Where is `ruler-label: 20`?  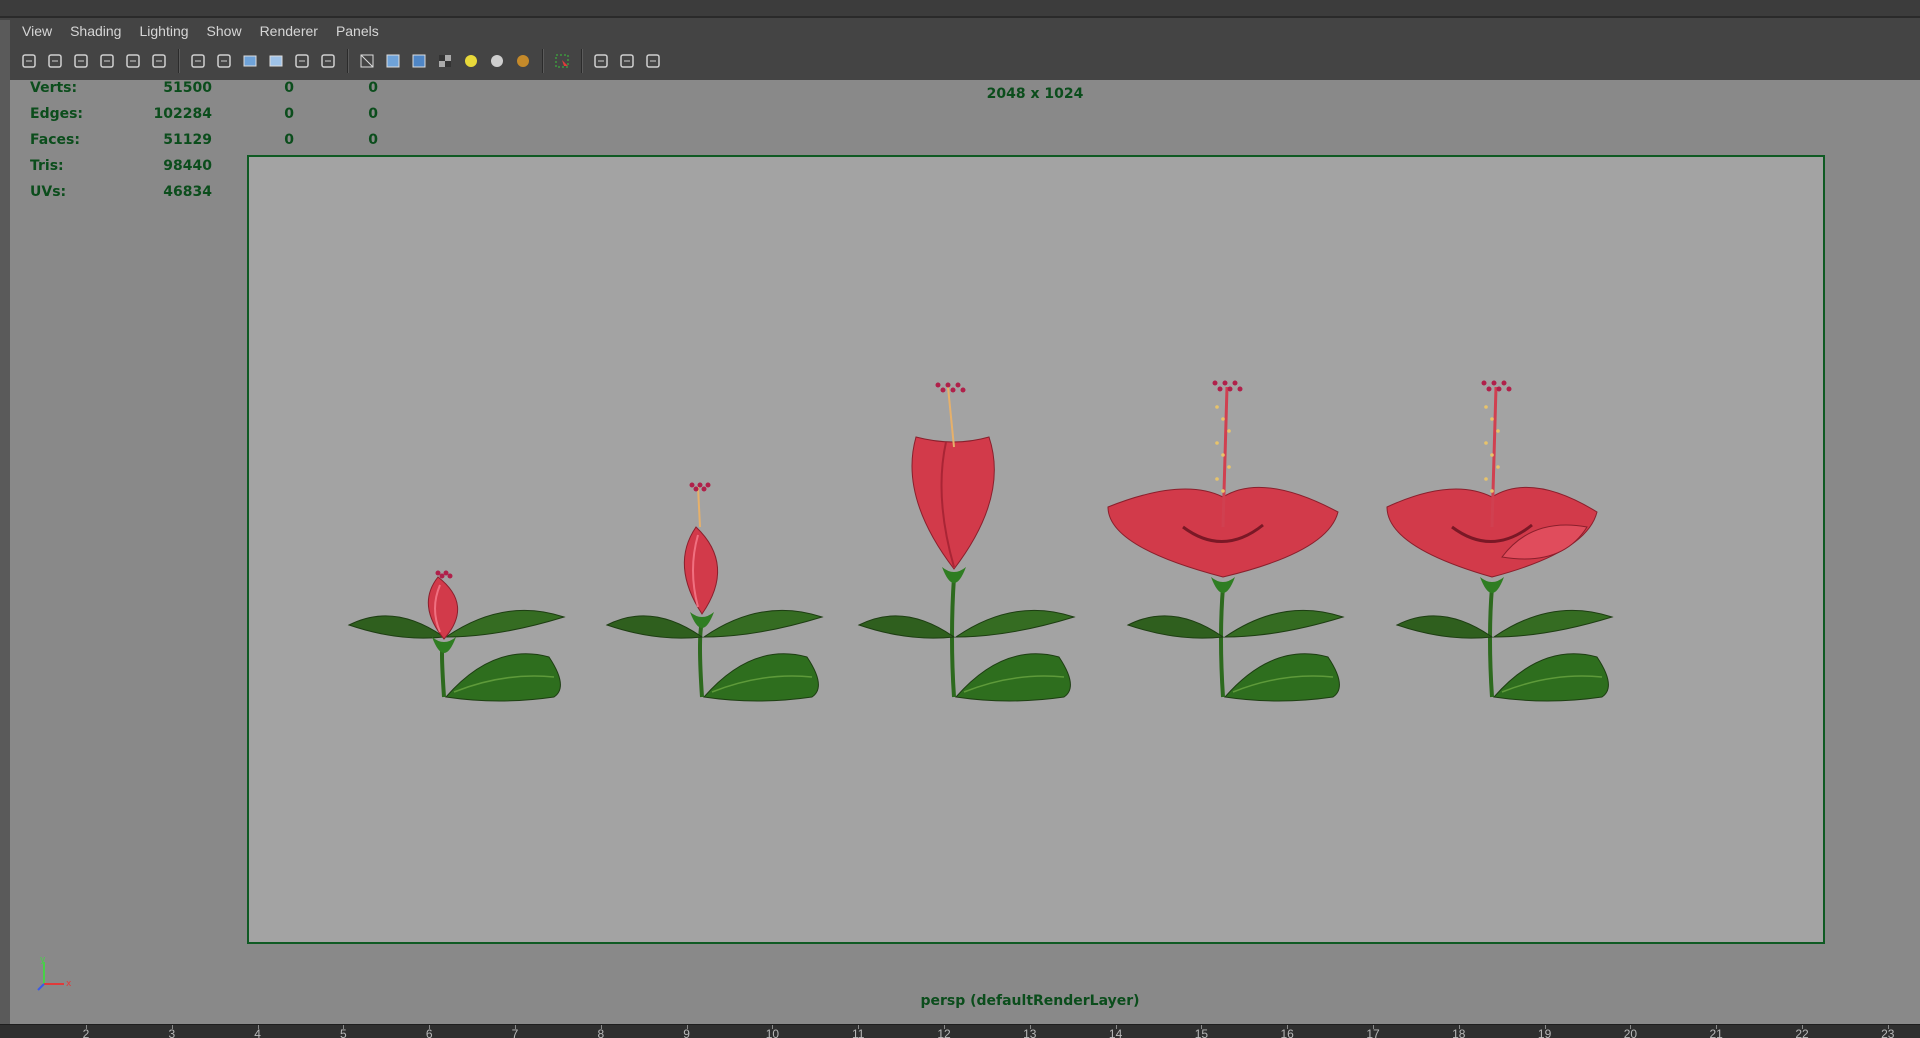
ruler-label: 20 is located at coordinates (1630, 1032).